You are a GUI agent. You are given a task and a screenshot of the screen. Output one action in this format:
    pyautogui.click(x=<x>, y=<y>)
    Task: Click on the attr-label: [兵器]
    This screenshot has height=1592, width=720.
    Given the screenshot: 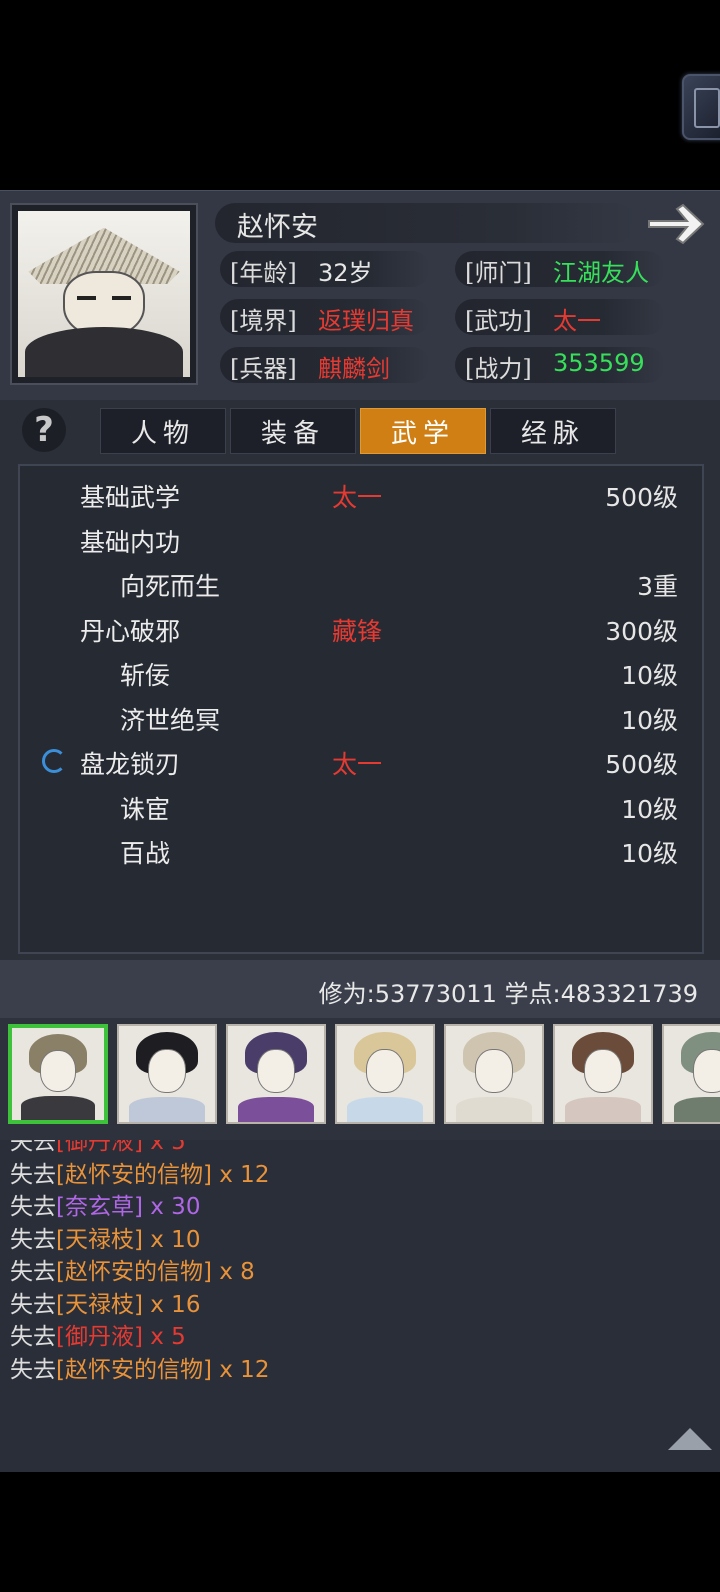 What is the action you would take?
    pyautogui.click(x=263, y=369)
    